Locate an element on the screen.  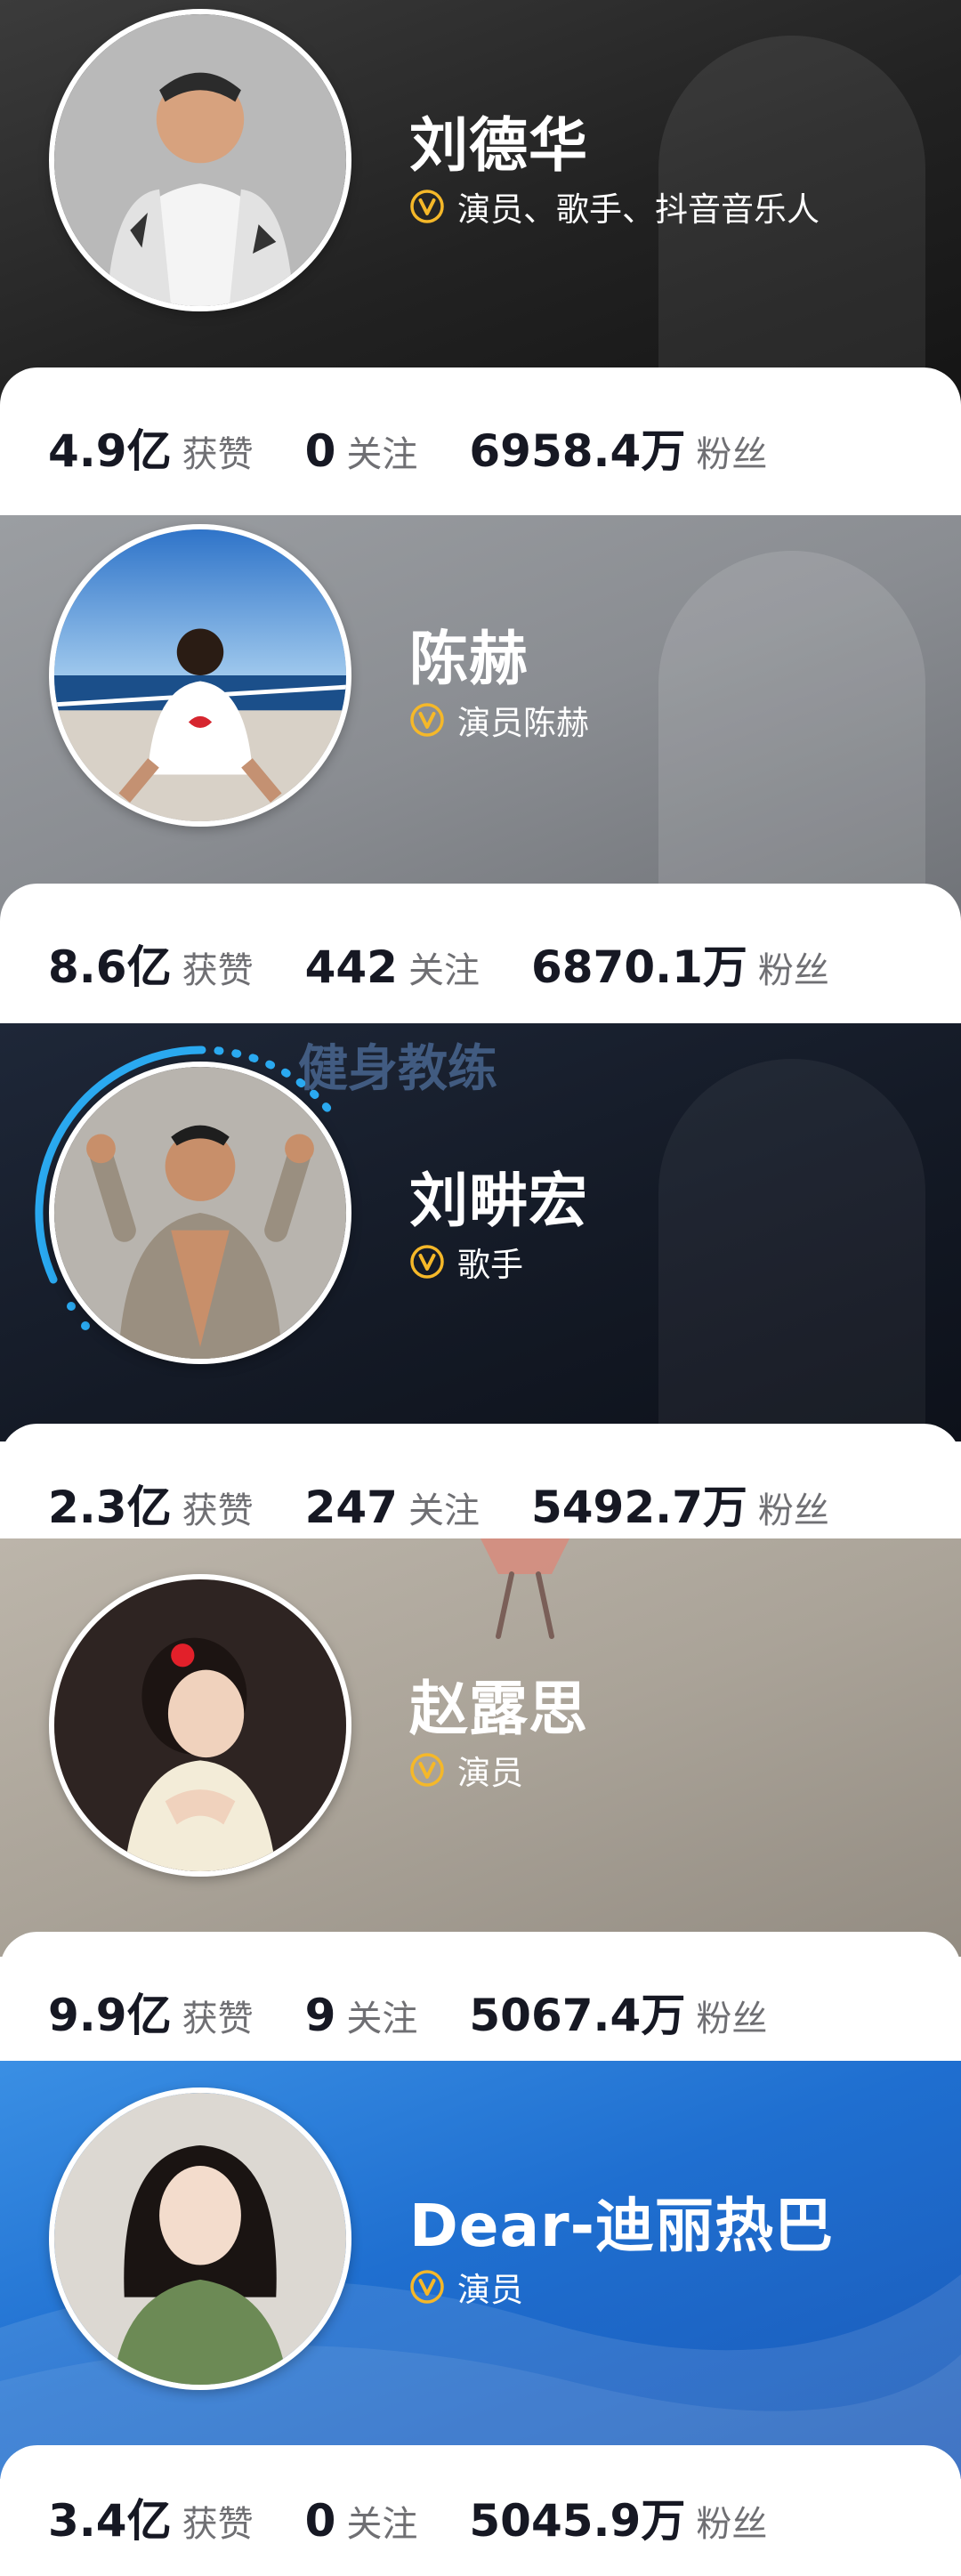
likes-stat: 4.9亿 获赞 is located at coordinates (151, 448).